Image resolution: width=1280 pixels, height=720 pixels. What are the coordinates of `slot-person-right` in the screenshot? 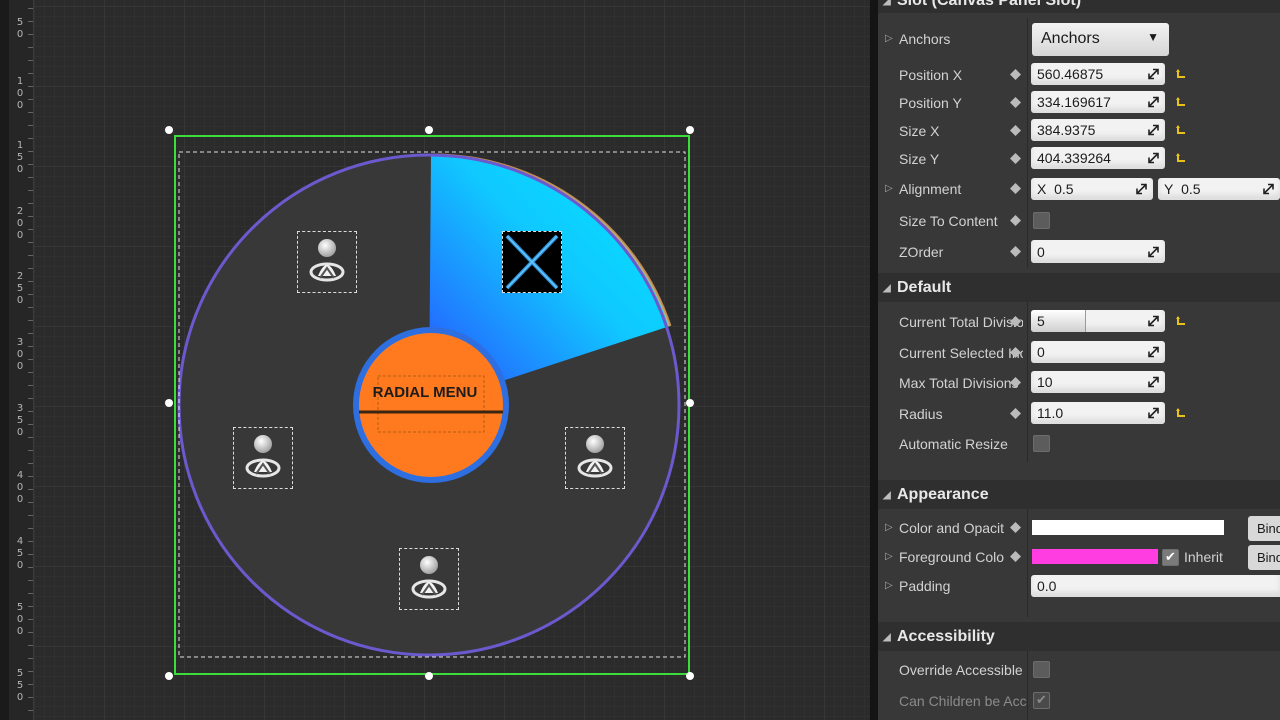 It's located at (595, 458).